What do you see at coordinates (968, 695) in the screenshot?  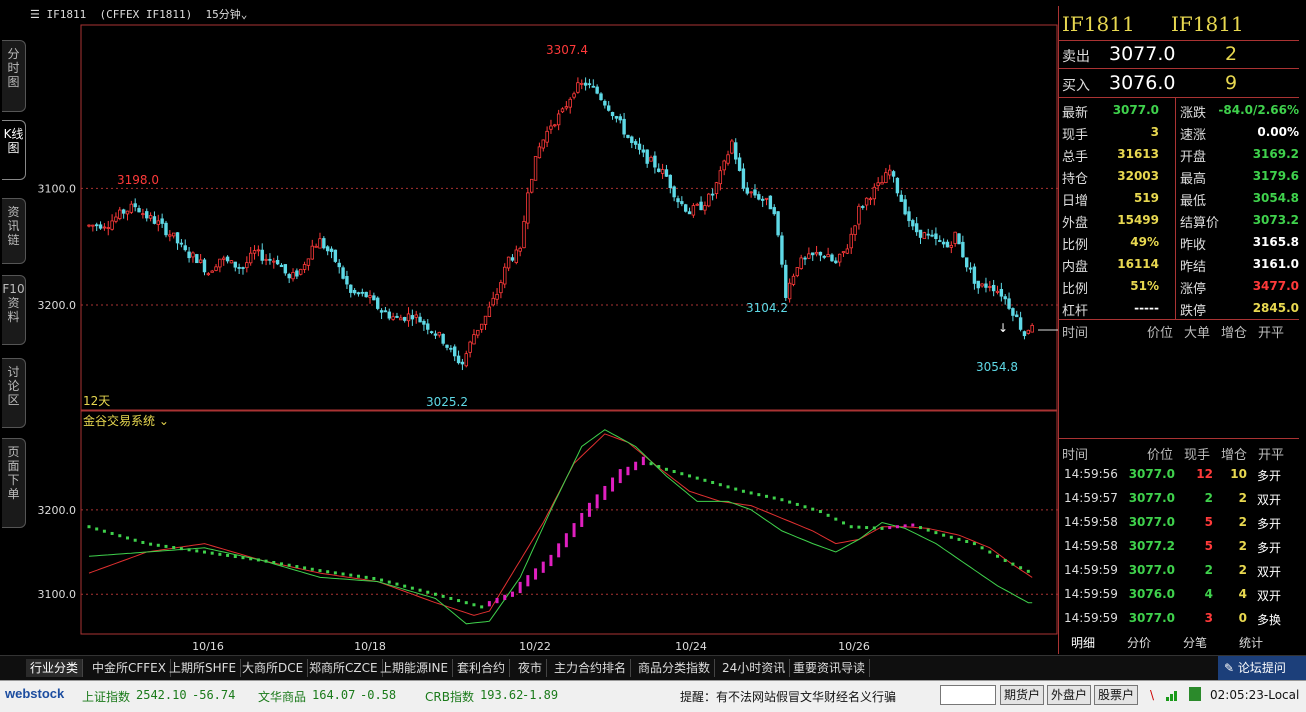 I see `code-input` at bounding box center [968, 695].